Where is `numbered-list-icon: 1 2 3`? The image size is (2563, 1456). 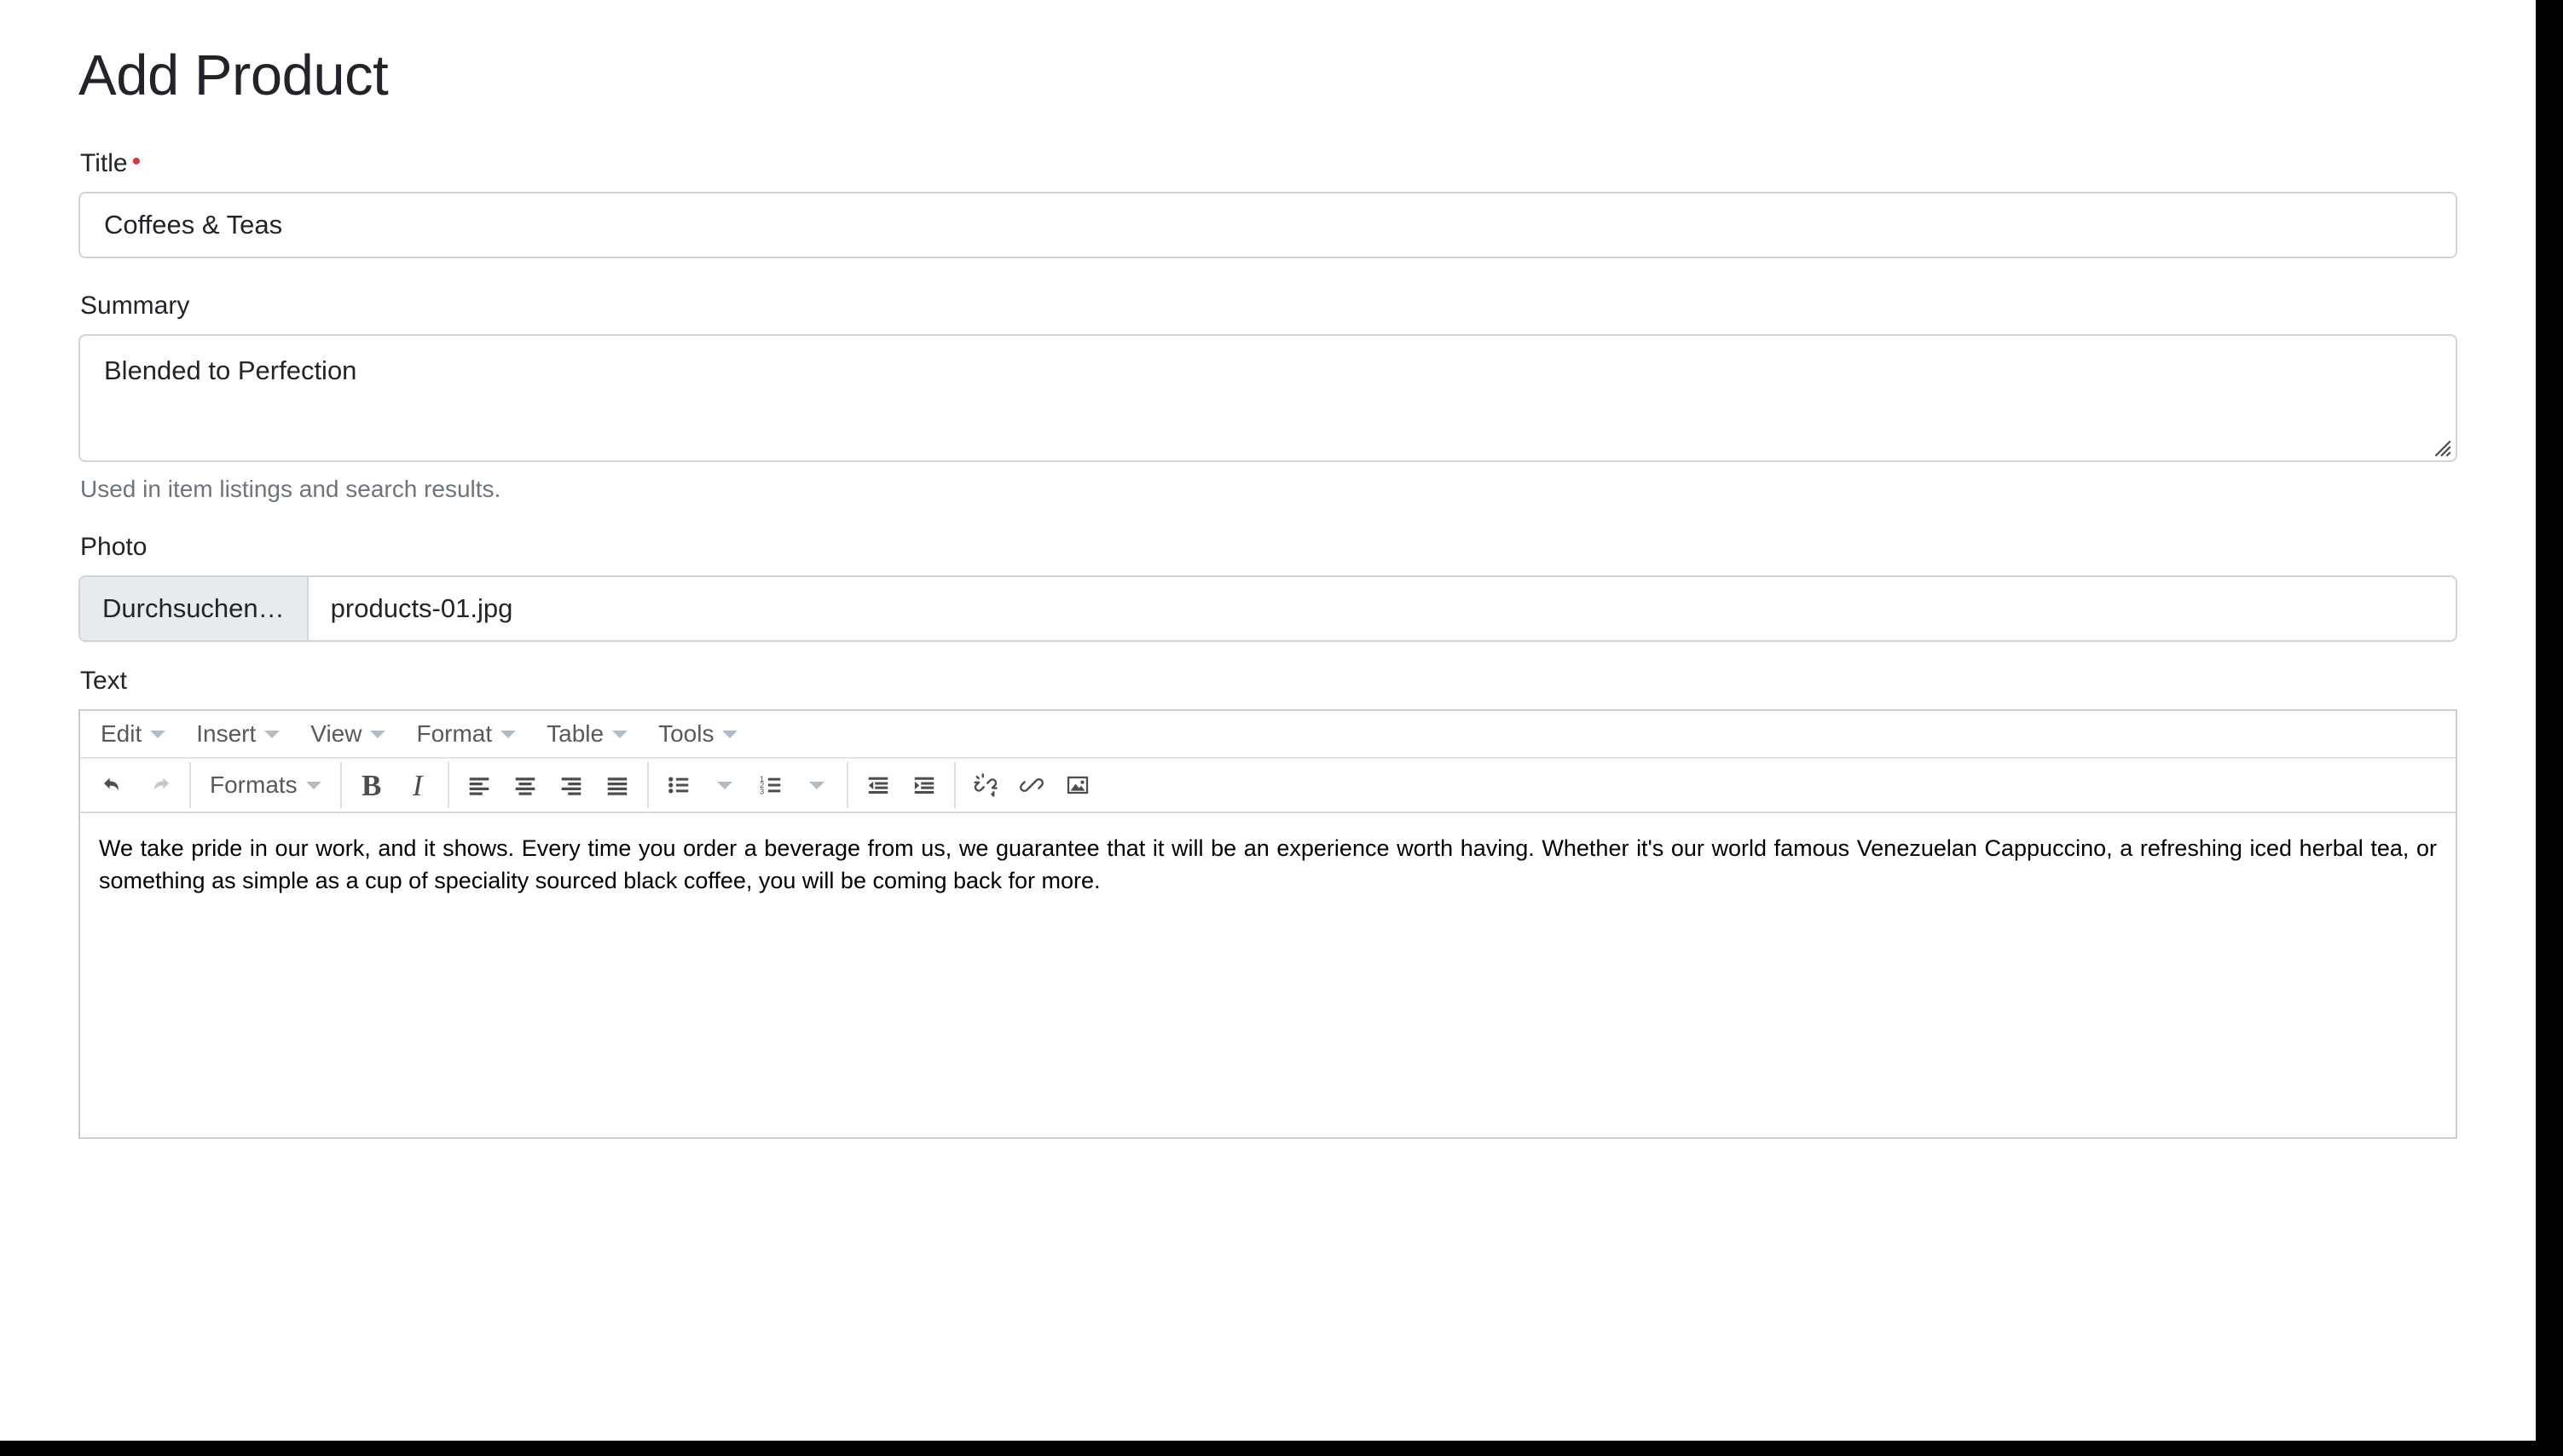
numbered-list-icon: 1 2 3 is located at coordinates (770, 785).